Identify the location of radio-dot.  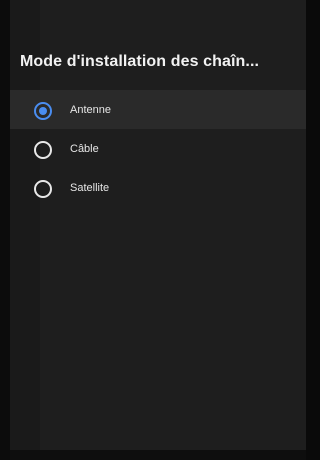
(43, 110).